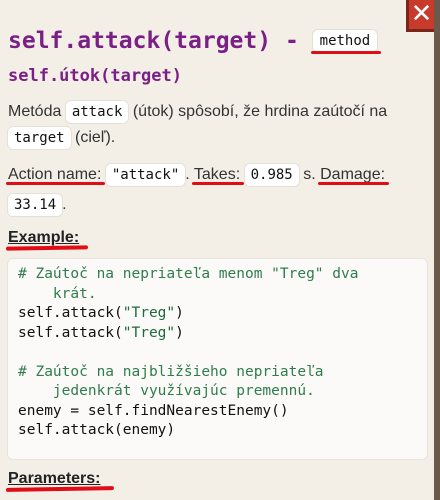  I want to click on code-line: jedenkrát využívajúc premennú., so click(166, 391).